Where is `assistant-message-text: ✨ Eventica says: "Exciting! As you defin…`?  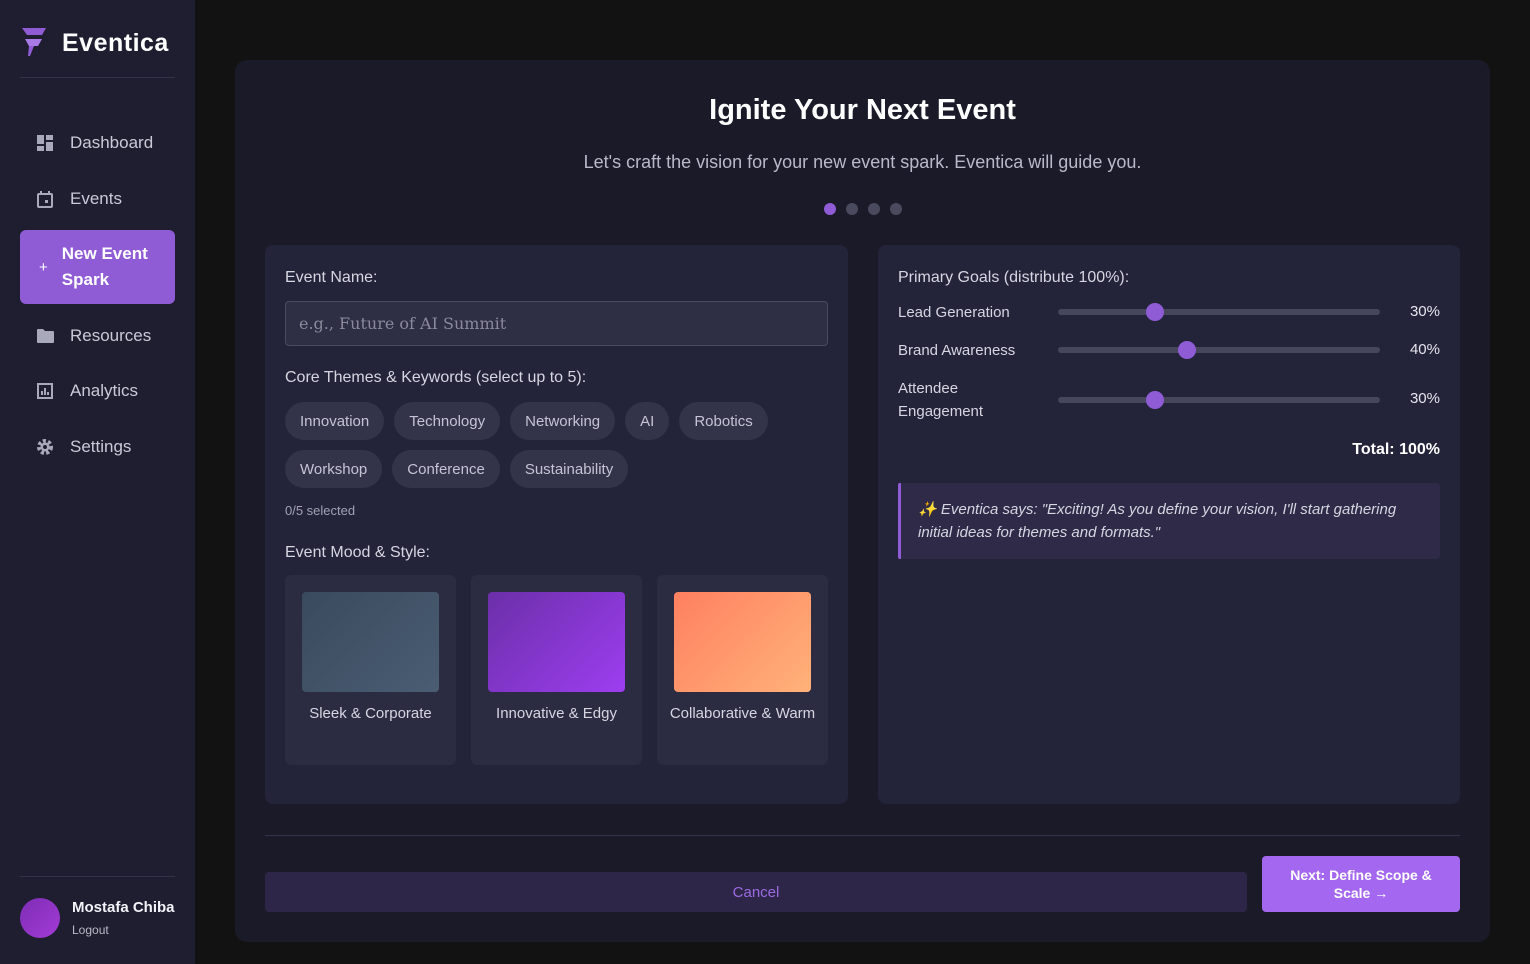
assistant-message-text: ✨ Eventica says: "Exciting! As you defin… is located at coordinates (1157, 521).